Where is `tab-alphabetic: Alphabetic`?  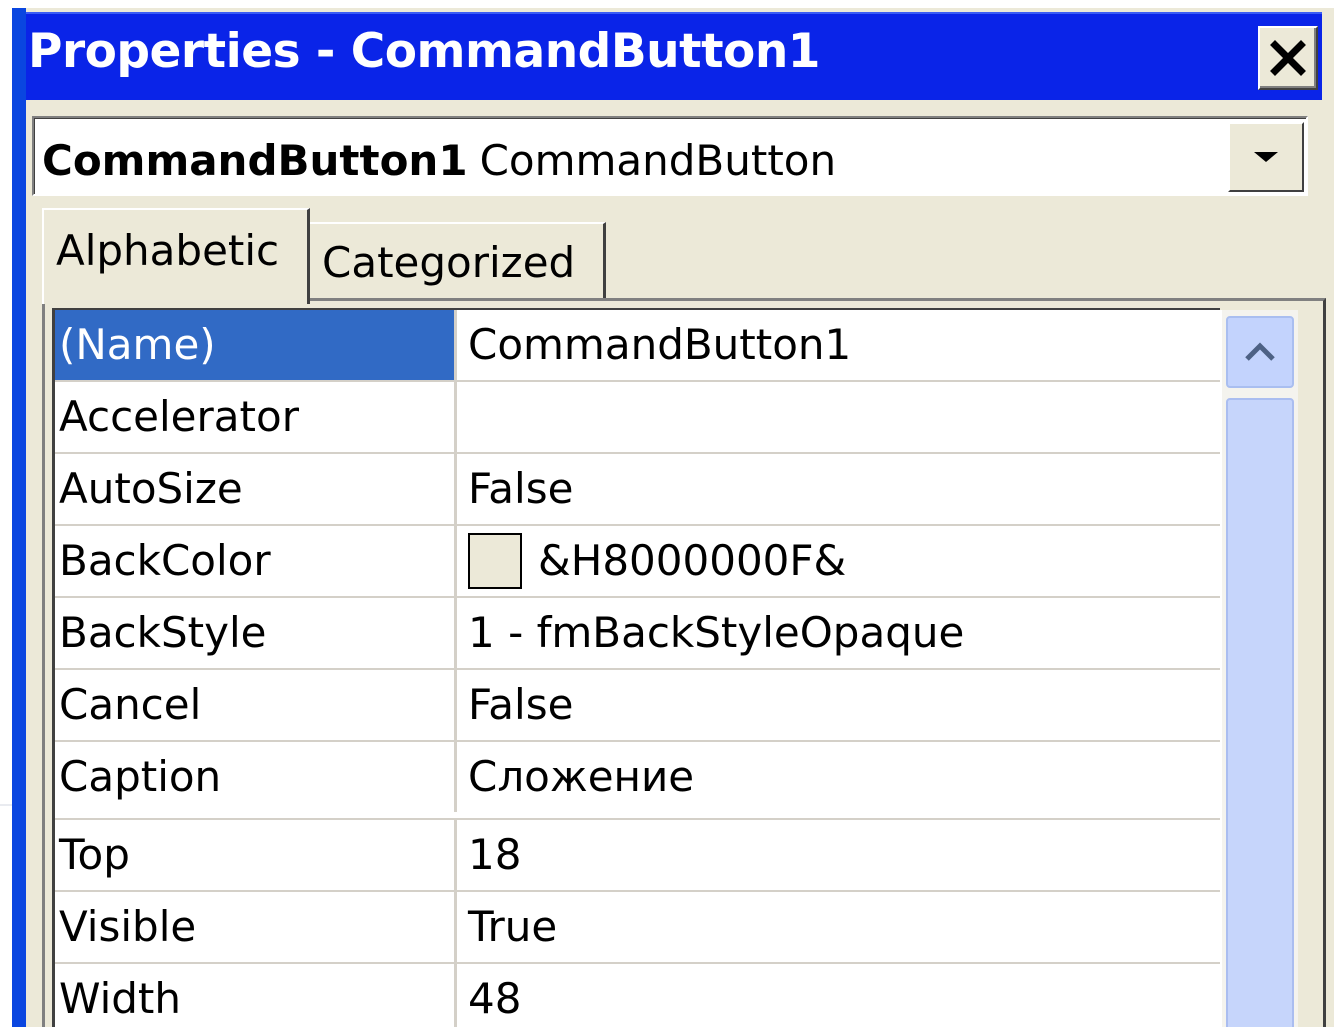
tab-alphabetic: Alphabetic is located at coordinates (176, 256).